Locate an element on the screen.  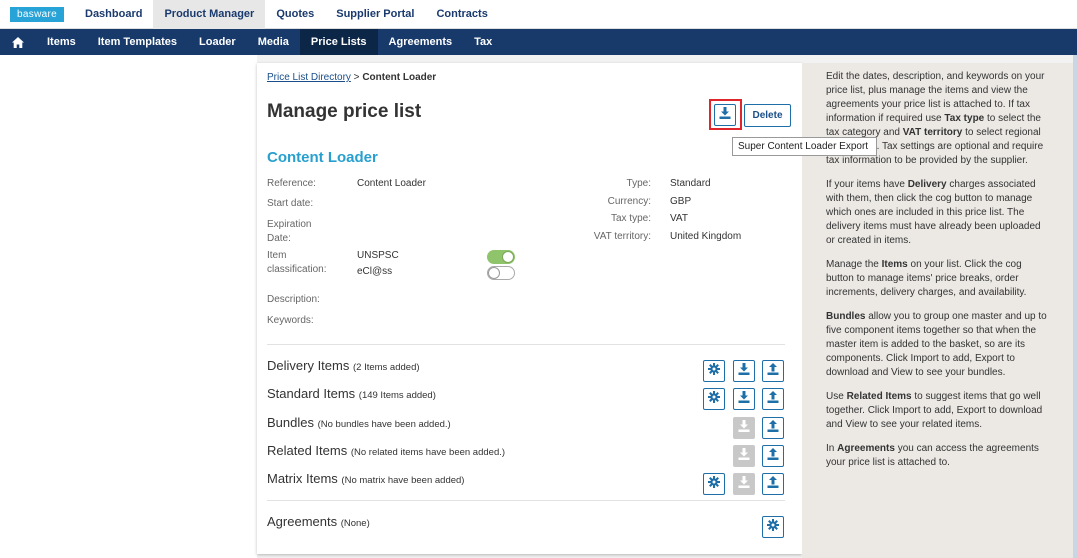
standard-items-section: Standard Items (149 Items added) is located at coordinates (351, 393).